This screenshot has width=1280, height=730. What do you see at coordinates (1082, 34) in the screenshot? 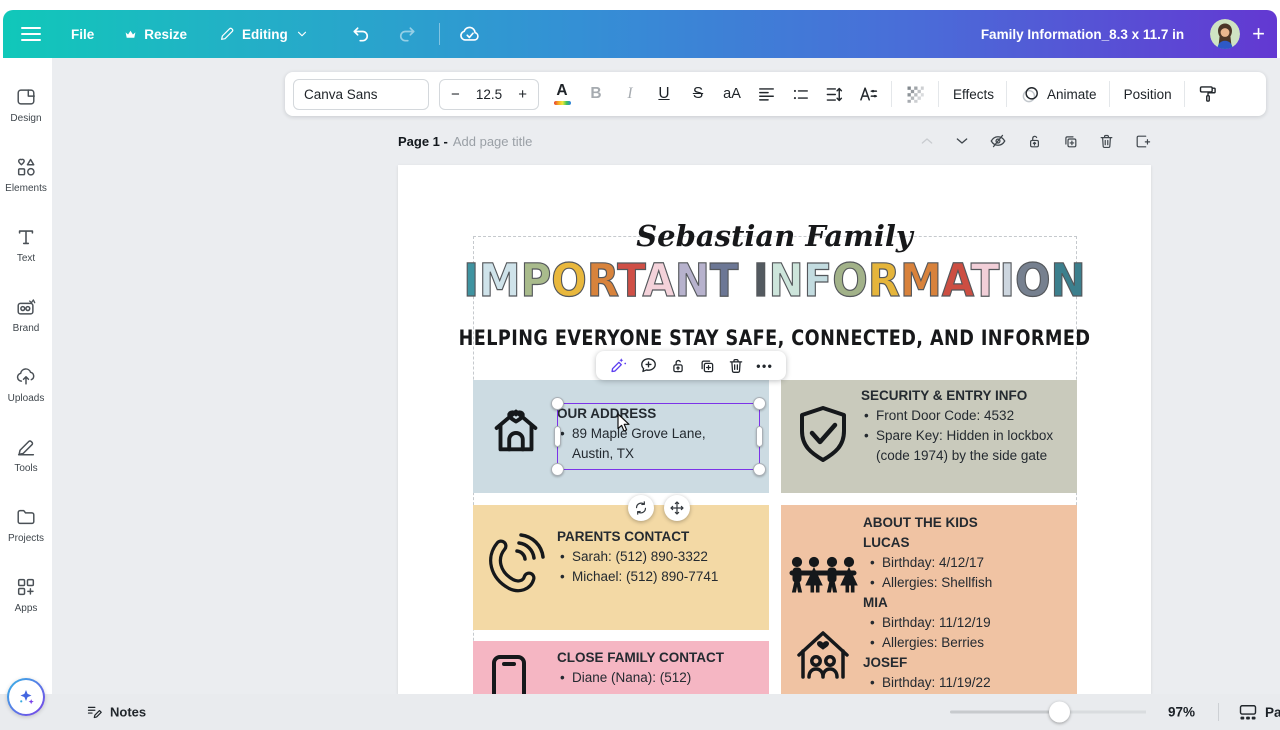
I see `document-title: Family Information_8.3 x 11.7 in` at bounding box center [1082, 34].